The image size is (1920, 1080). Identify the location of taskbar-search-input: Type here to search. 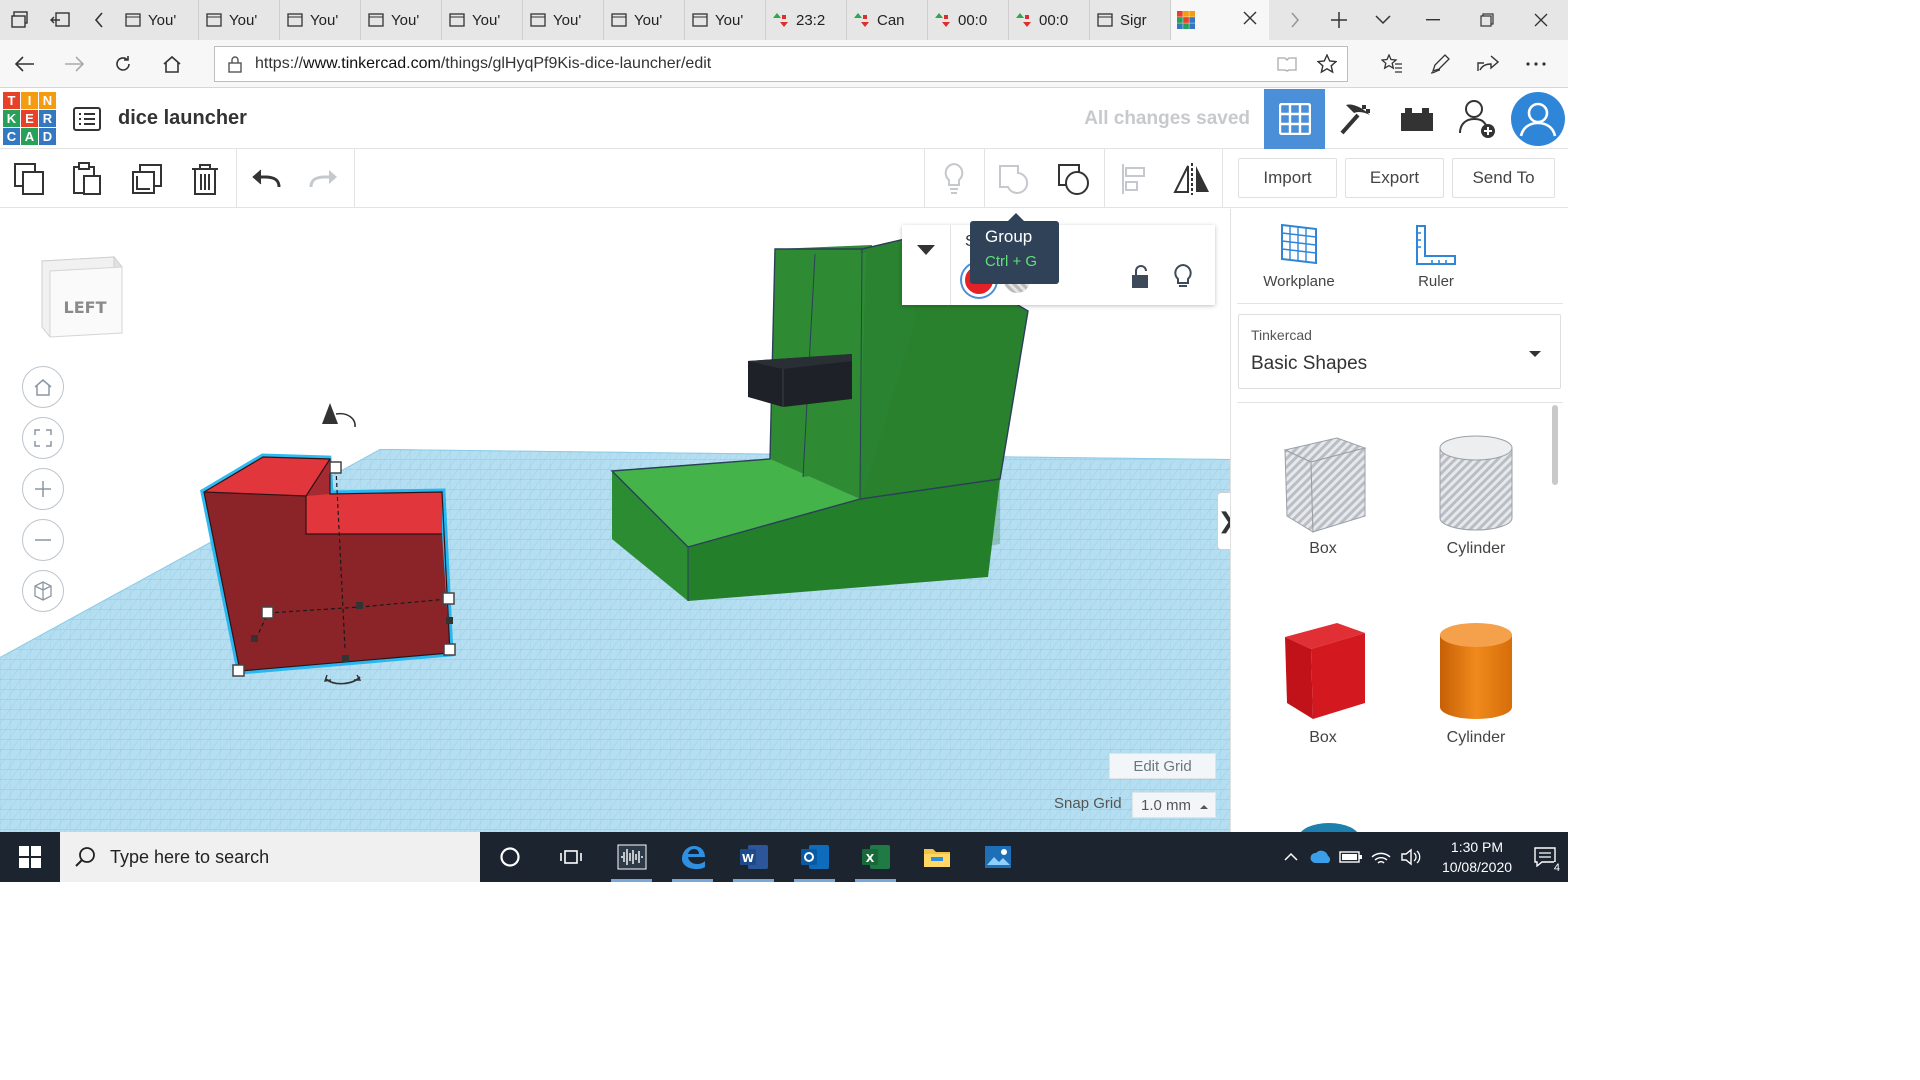
(270, 857).